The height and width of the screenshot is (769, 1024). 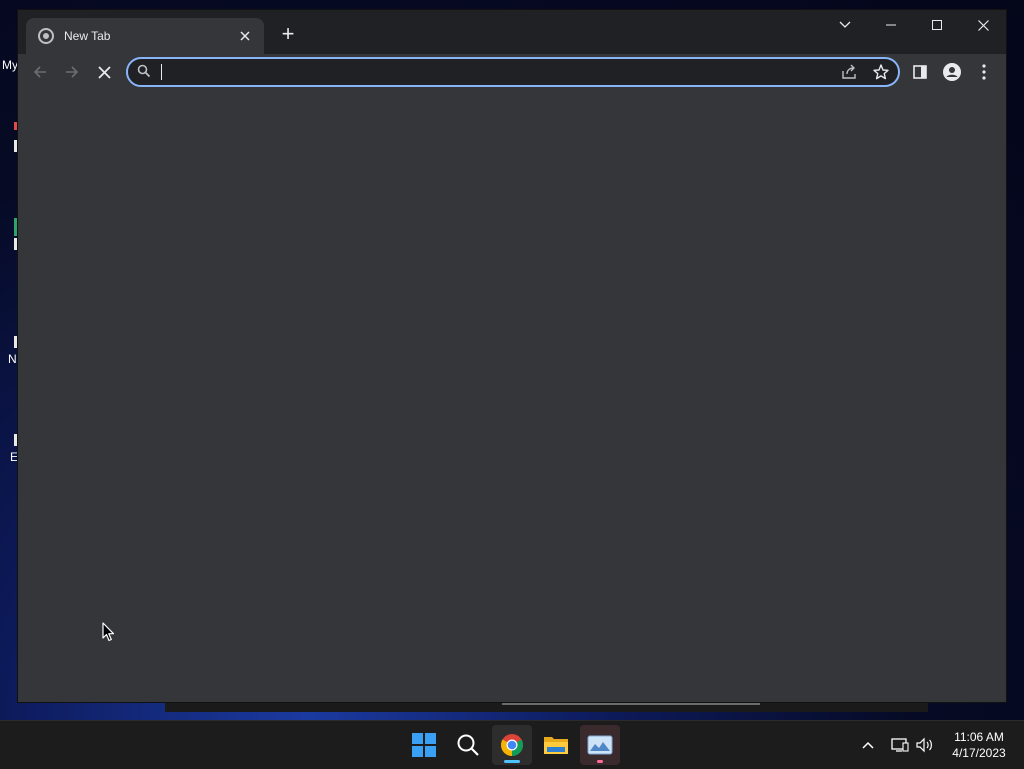 I want to click on network-button, so click(x=900, y=745).